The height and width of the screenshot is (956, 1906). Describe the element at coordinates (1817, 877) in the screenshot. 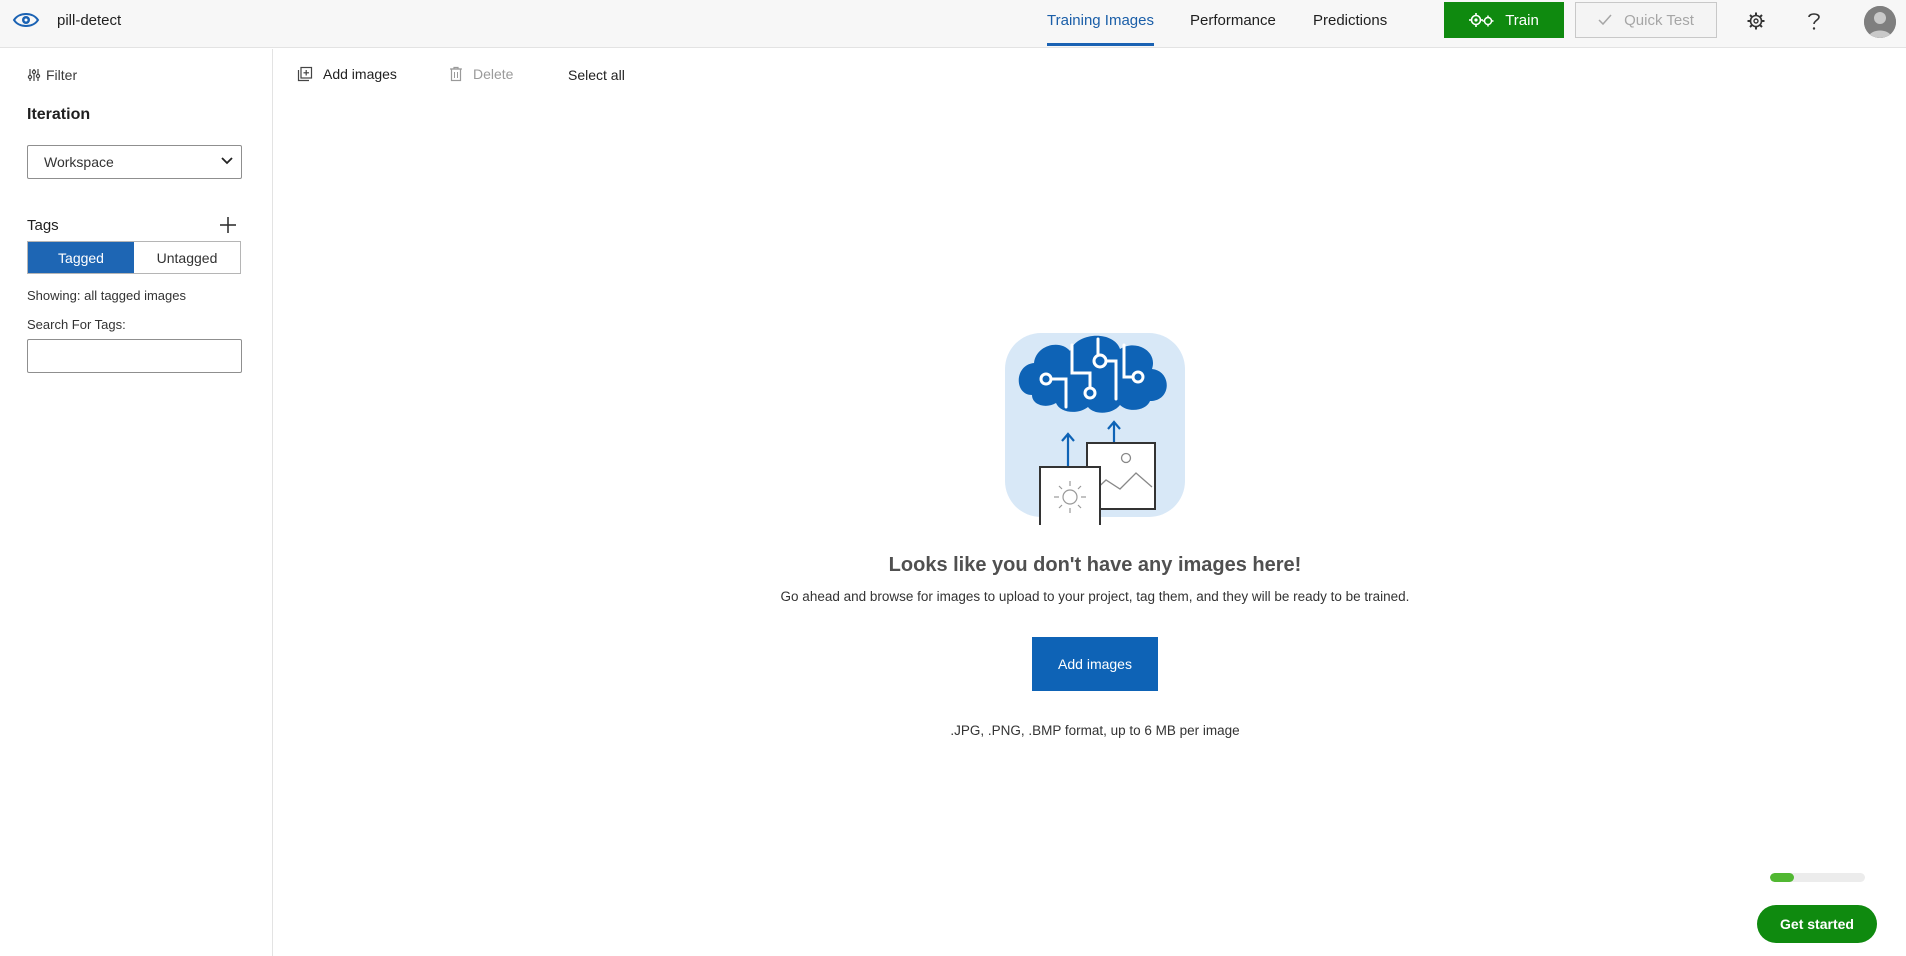

I see `onboarding-progress-bar` at that location.